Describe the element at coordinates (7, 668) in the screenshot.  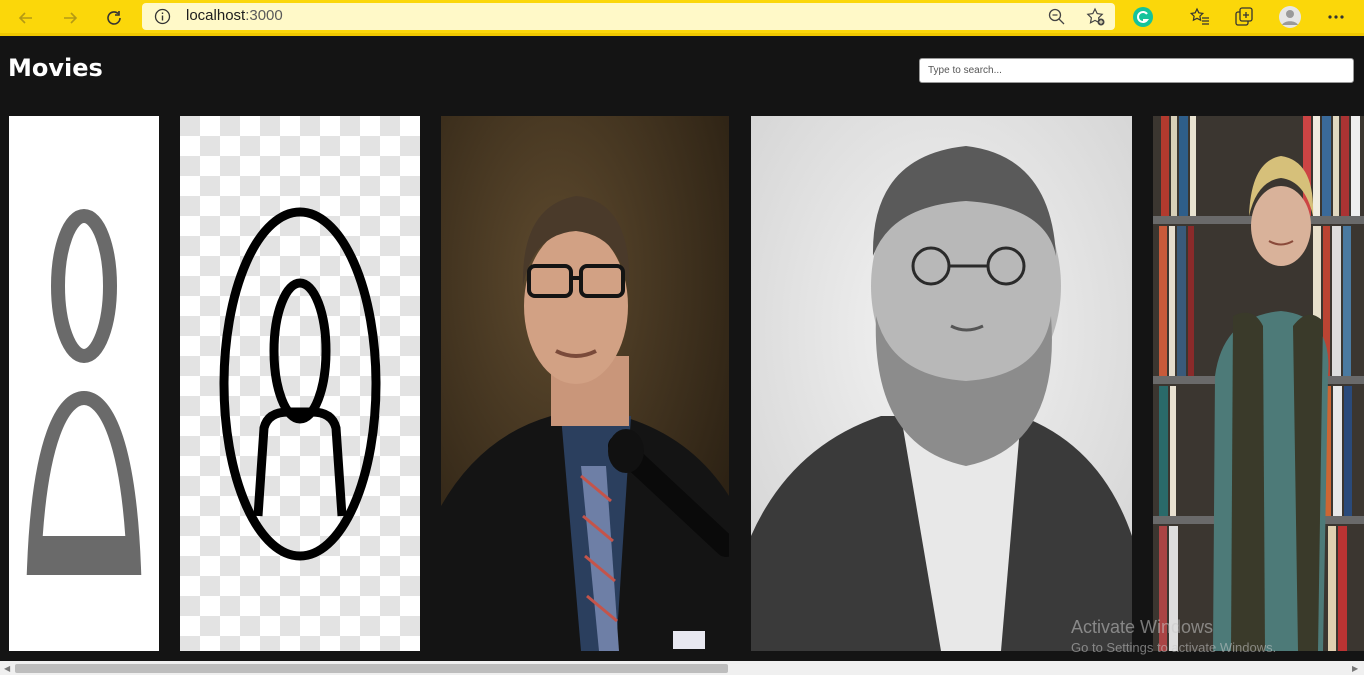
I see `scroll-left-icon: ◀` at that location.